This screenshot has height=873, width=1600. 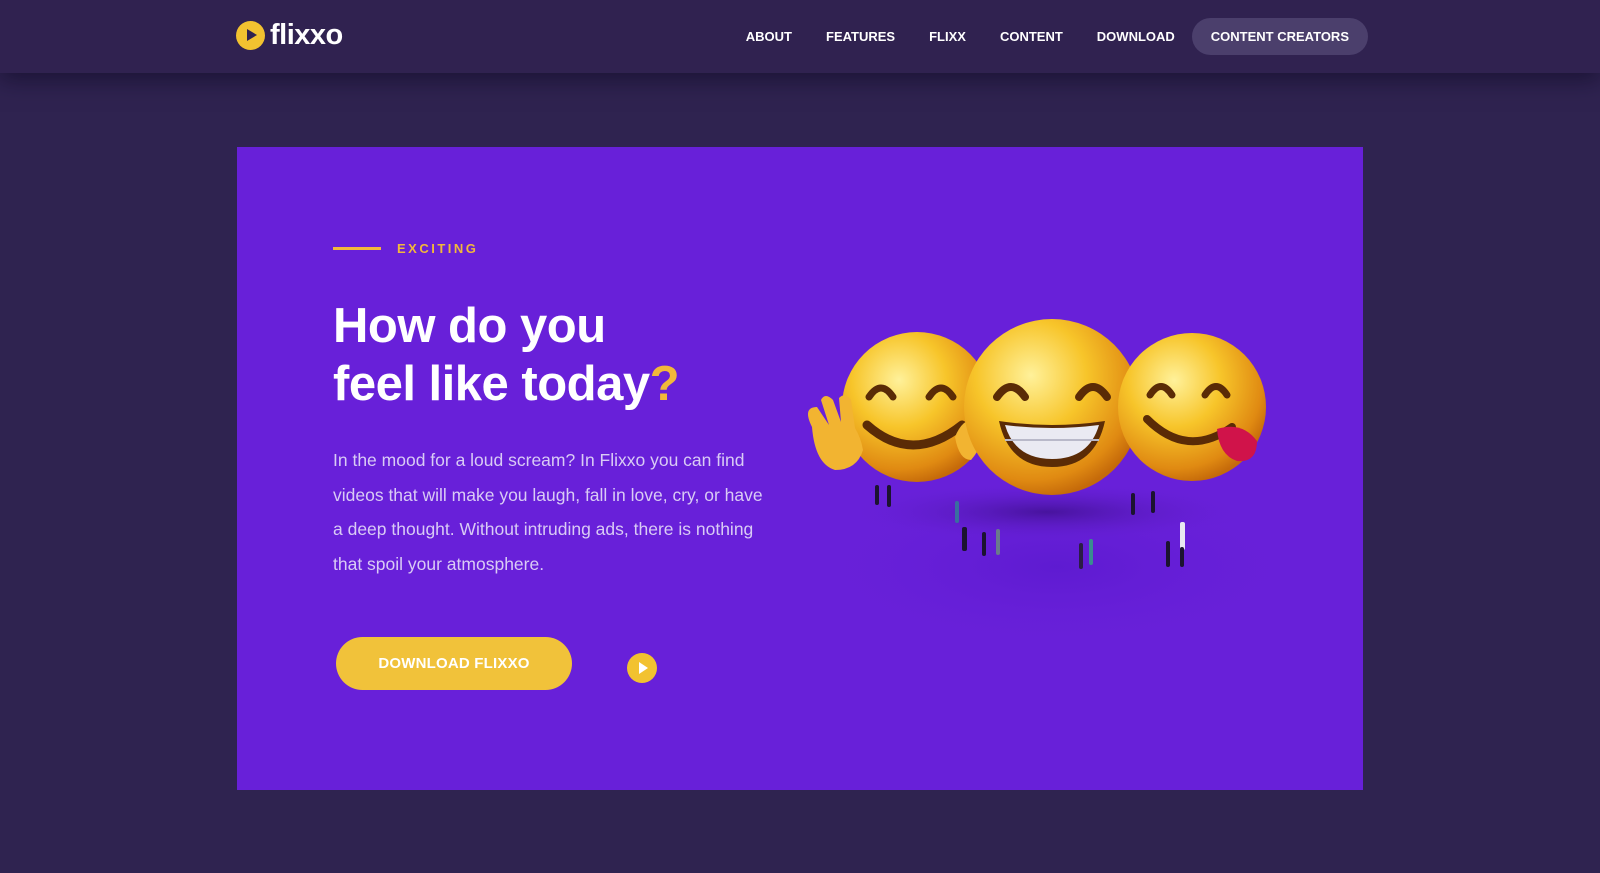 I want to click on play-icon, so click(x=642, y=668).